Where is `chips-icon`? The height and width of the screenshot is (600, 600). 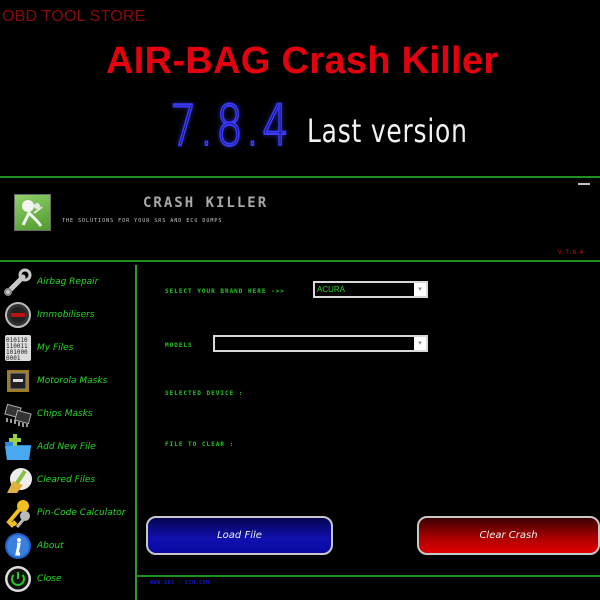
chips-icon is located at coordinates (18, 414).